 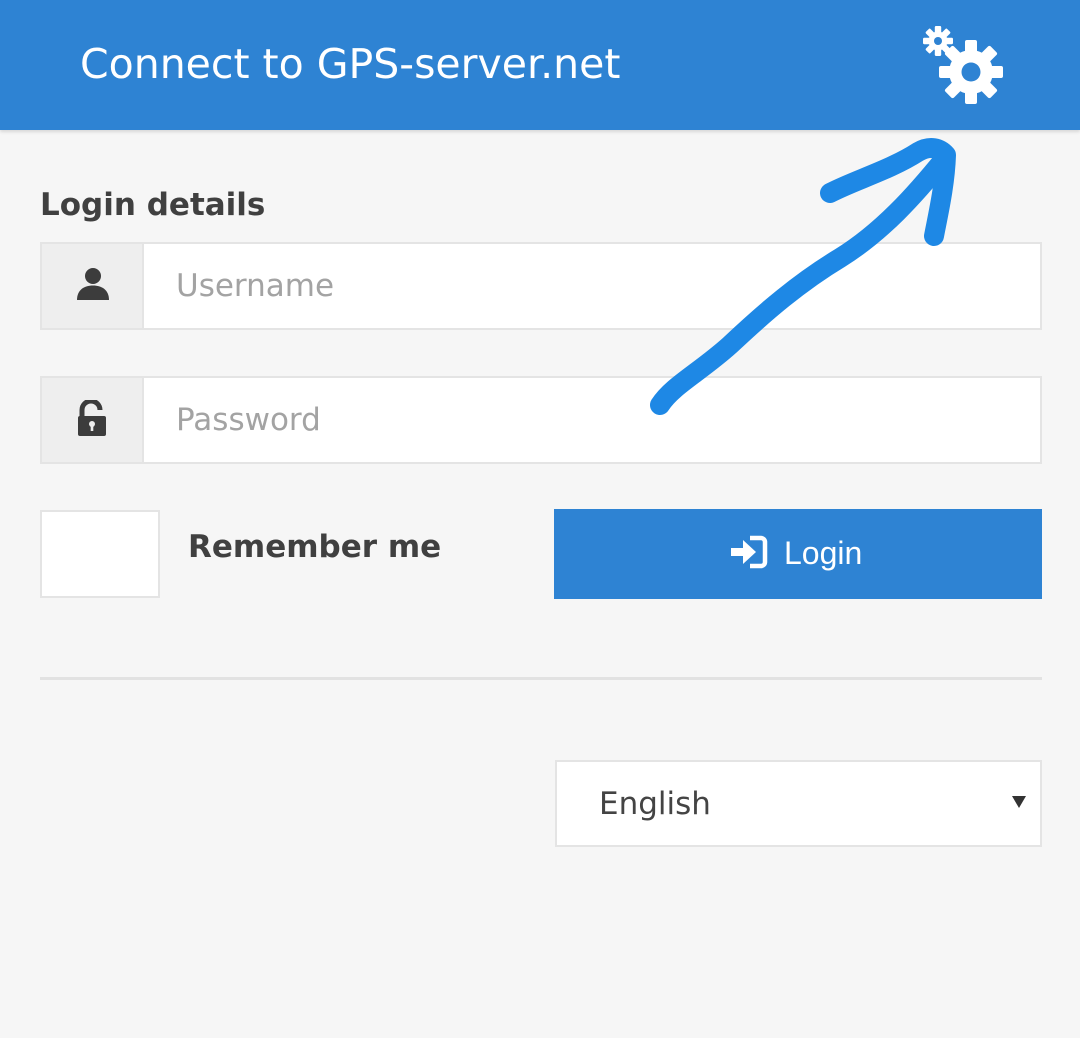 What do you see at coordinates (592, 286) in the screenshot?
I see `username-input` at bounding box center [592, 286].